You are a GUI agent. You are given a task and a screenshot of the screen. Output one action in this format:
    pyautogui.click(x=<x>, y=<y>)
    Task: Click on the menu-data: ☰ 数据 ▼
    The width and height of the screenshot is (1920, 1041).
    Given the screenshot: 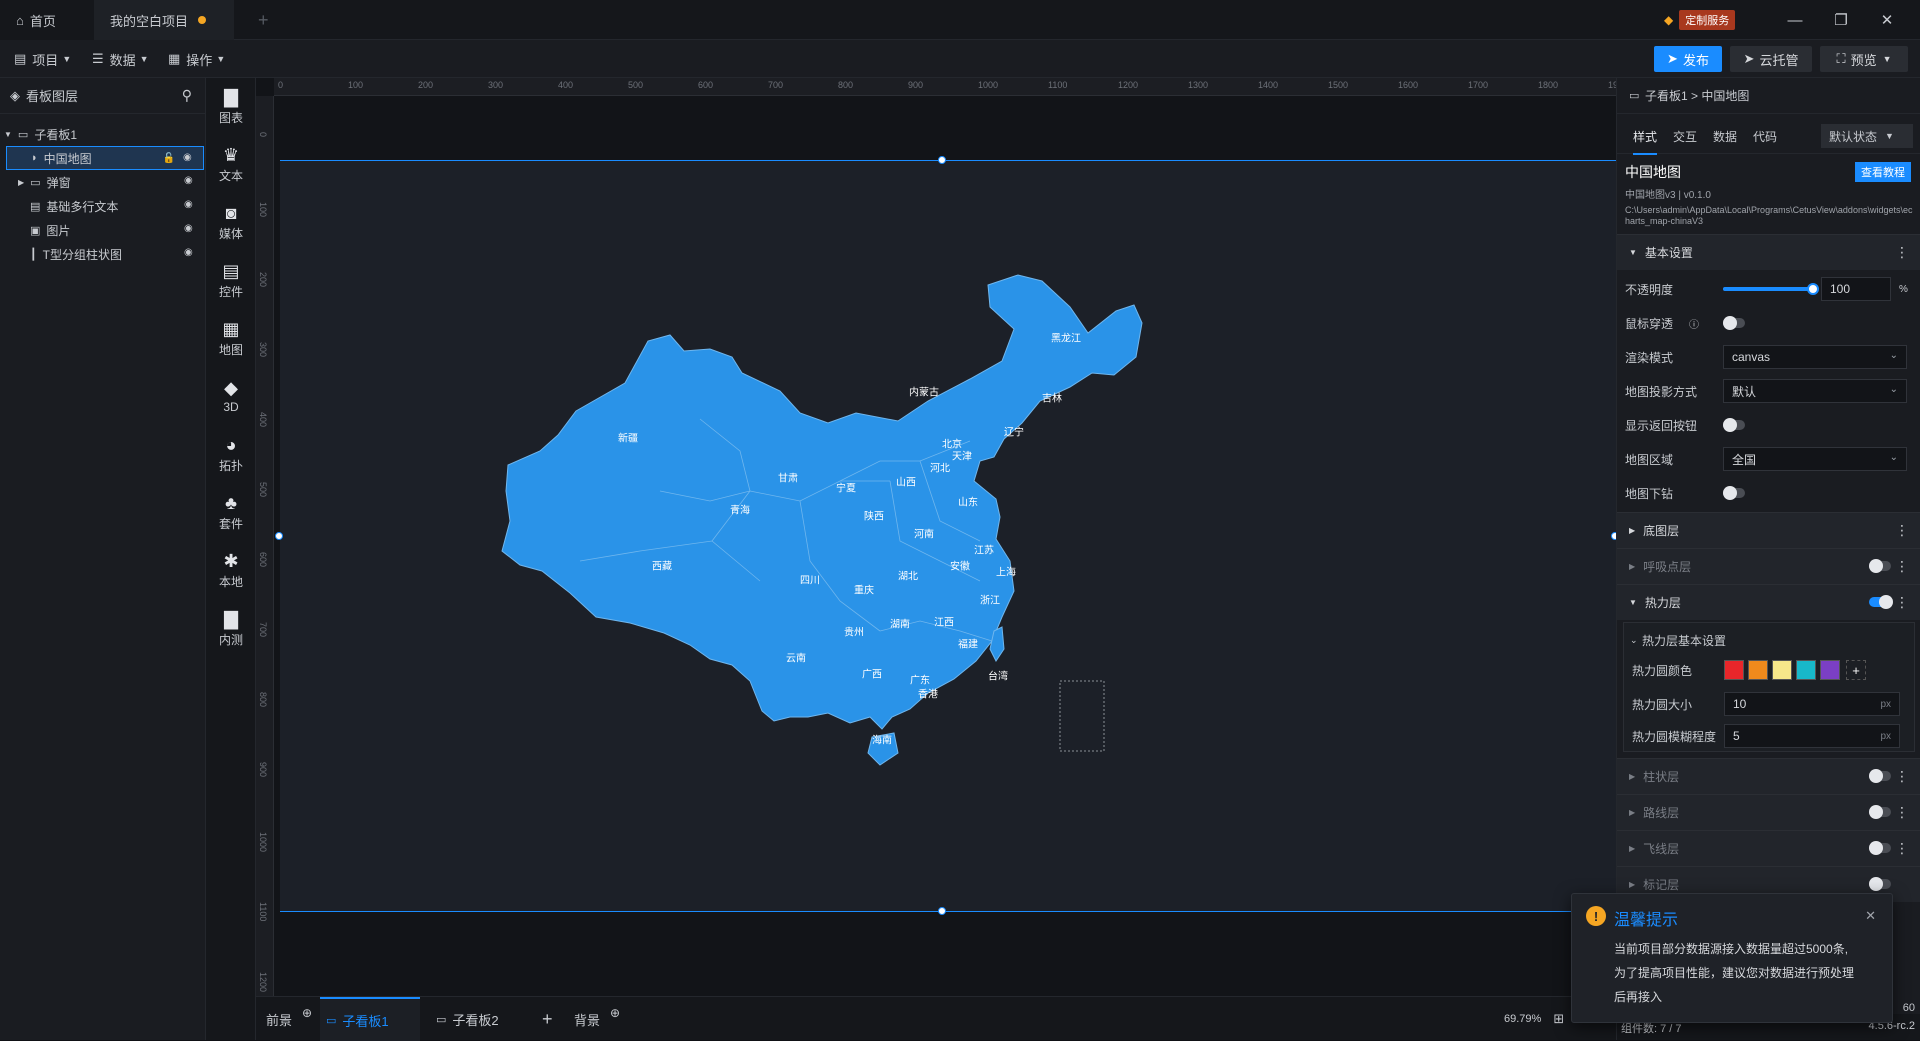 What is the action you would take?
    pyautogui.click(x=120, y=59)
    